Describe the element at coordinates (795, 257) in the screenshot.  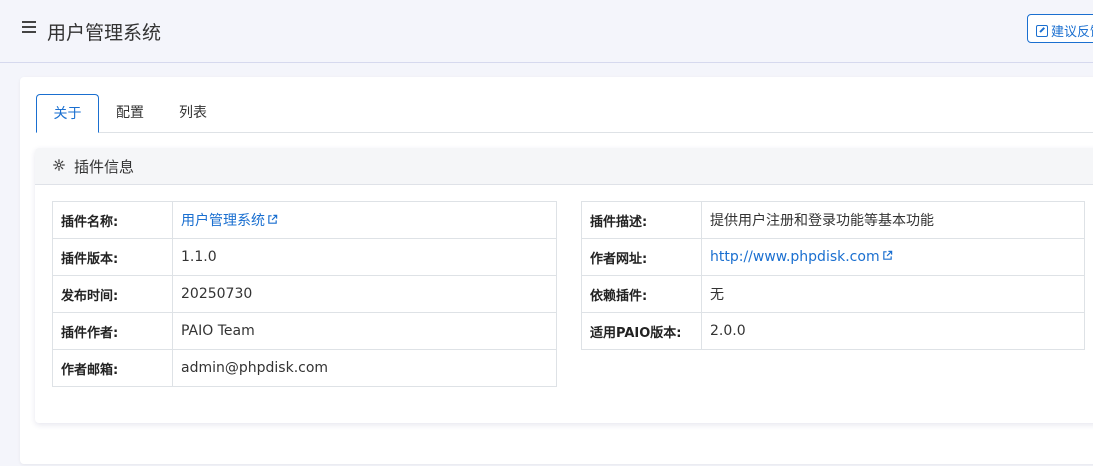
I see `author-website-link: http://www.phpdisk.com` at that location.